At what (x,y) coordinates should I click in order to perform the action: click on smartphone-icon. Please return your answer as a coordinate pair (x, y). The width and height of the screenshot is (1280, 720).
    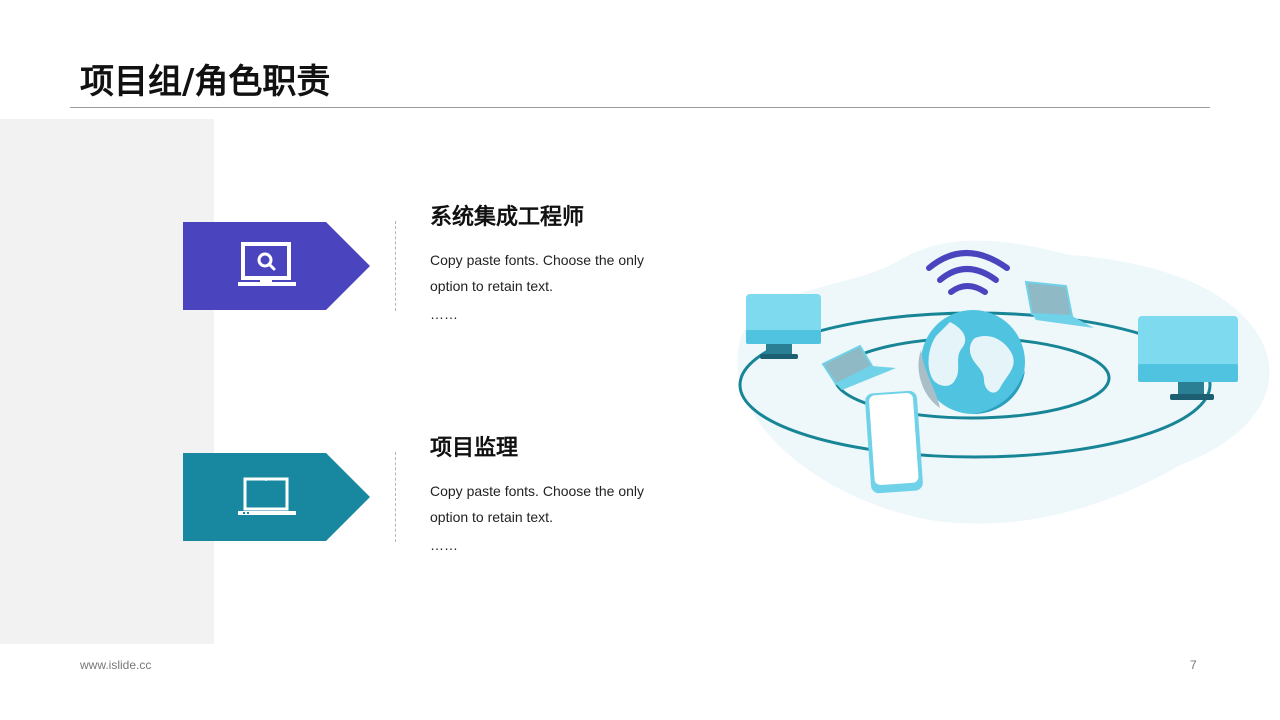
    Looking at the image, I should click on (894, 442).